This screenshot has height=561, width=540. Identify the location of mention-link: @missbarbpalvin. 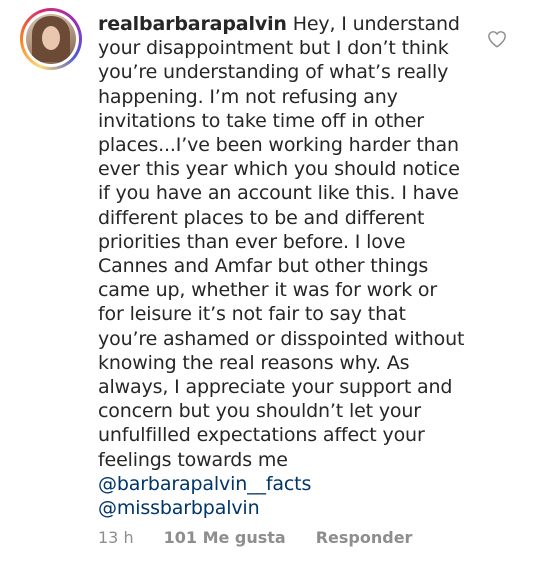
(282, 508).